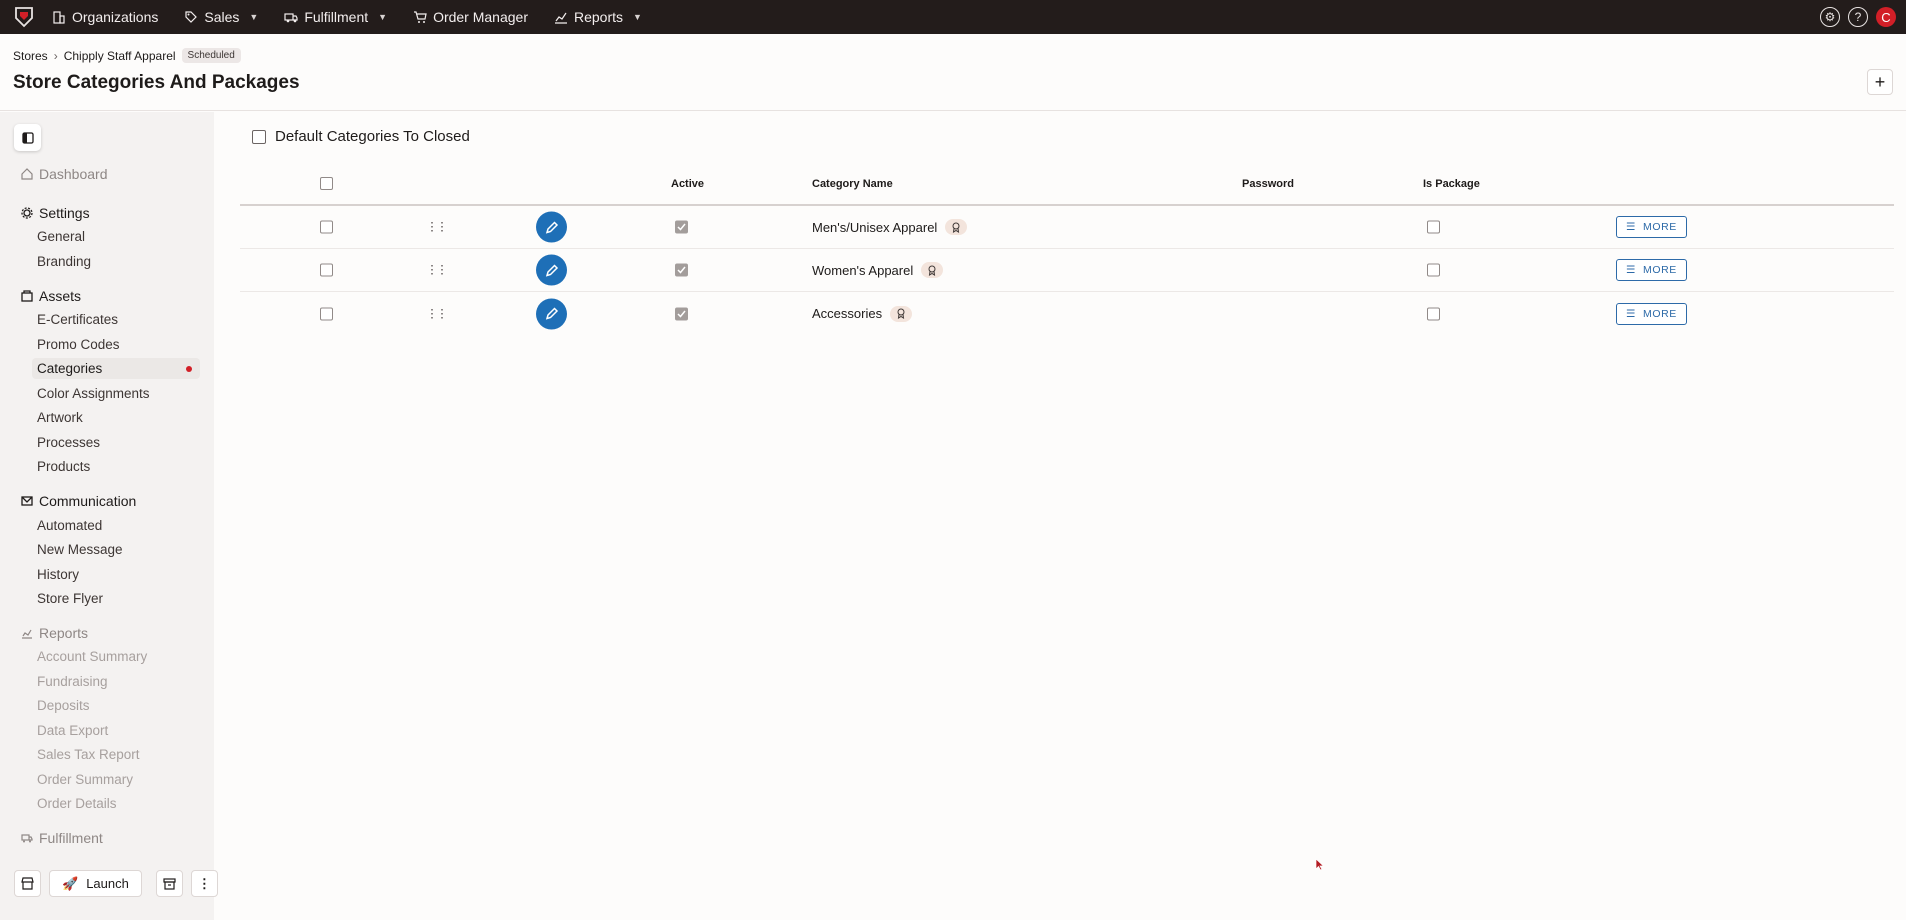 This screenshot has height=920, width=1906. I want to click on sidebar-section-fulfillment: Fulfillment, so click(62, 838).